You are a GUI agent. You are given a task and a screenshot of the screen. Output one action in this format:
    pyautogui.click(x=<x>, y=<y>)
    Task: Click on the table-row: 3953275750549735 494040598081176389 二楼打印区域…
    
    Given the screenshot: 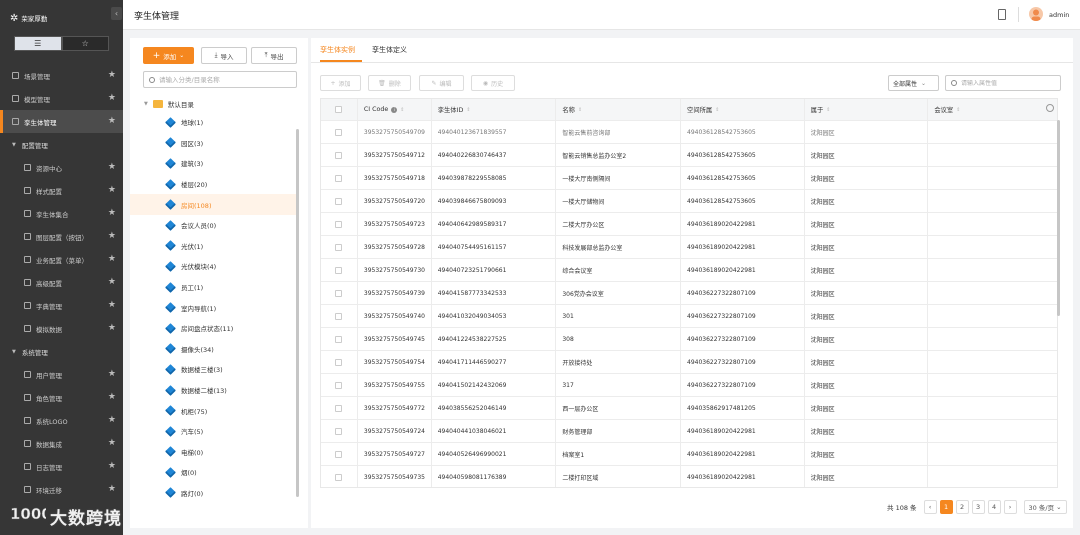 What is the action you would take?
    pyautogui.click(x=689, y=476)
    